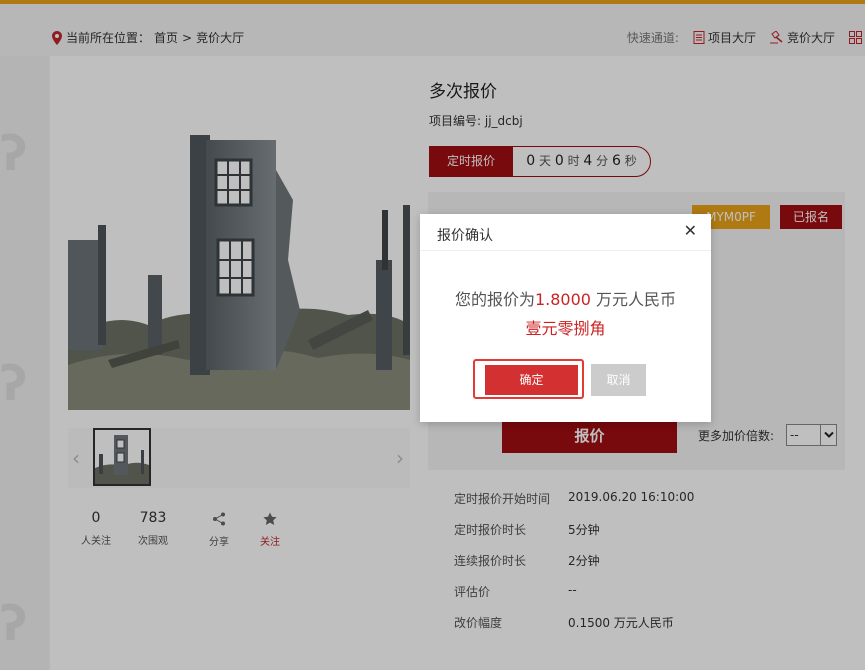  Describe the element at coordinates (494, 299) in the screenshot. I see `dialog-message-prefix: 您的报价为` at that location.